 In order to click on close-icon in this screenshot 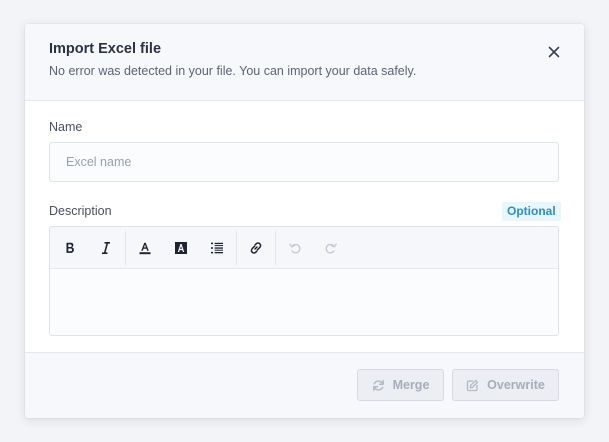, I will do `click(554, 52)`.